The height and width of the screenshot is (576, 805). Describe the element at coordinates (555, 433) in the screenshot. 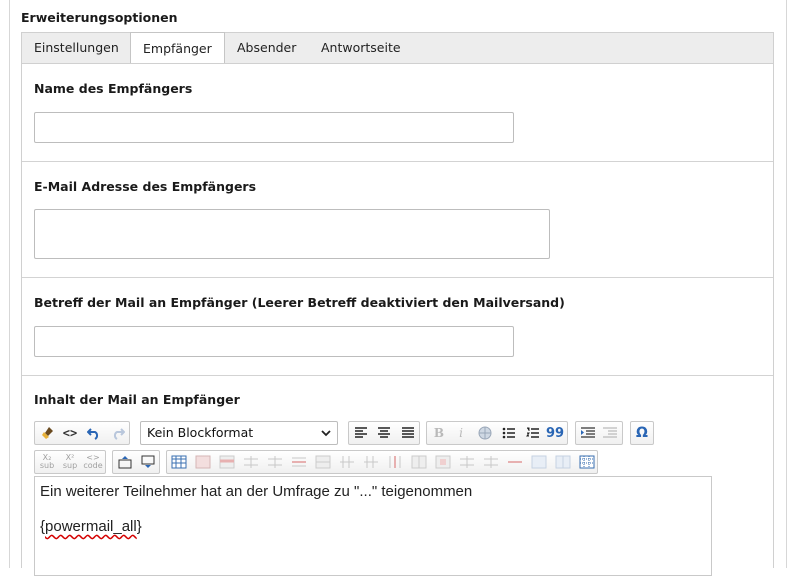

I see `blockquote-icon: 99` at that location.